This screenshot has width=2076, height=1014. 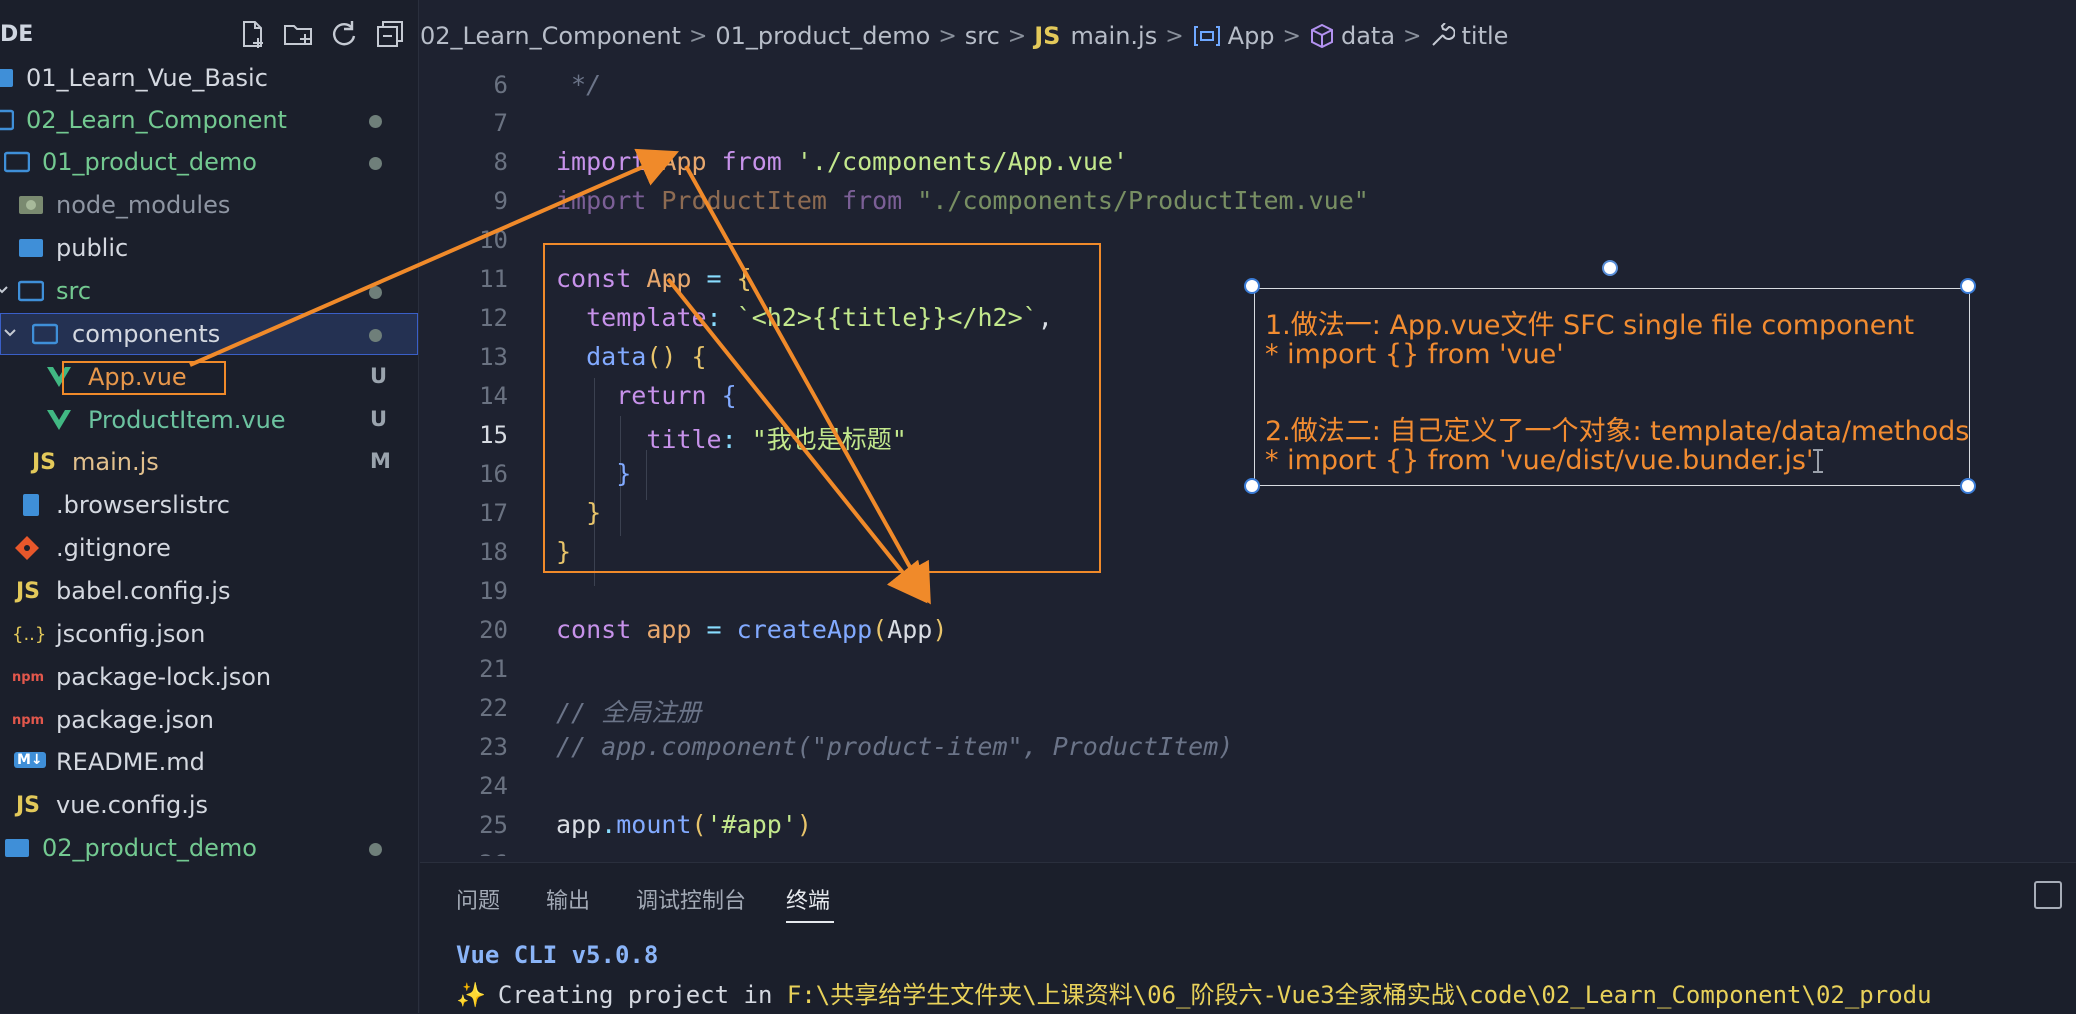 I want to click on line-number: 16, so click(x=493, y=474).